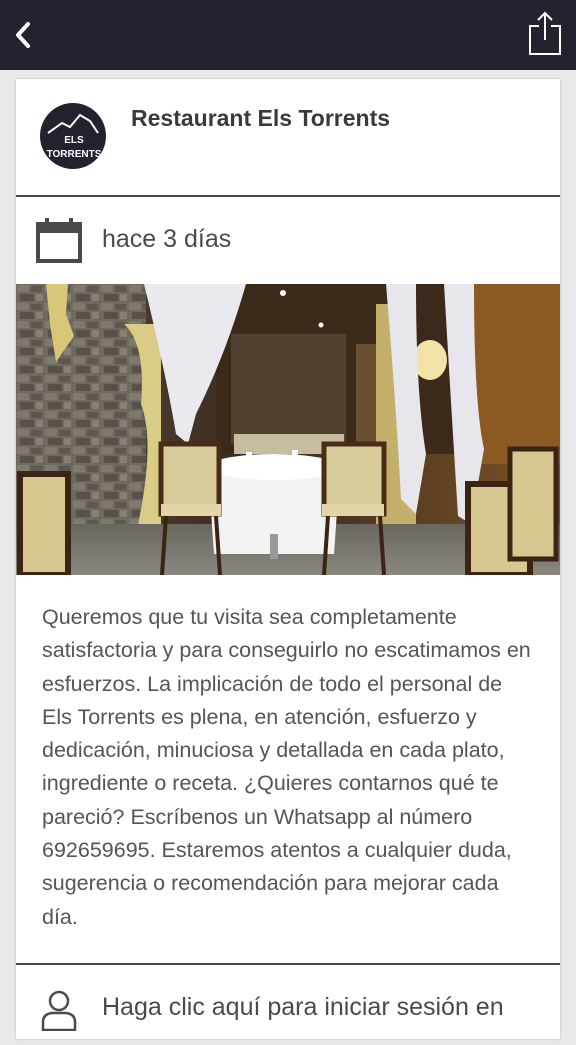 The width and height of the screenshot is (576, 1045). I want to click on share-button, so click(545, 33).